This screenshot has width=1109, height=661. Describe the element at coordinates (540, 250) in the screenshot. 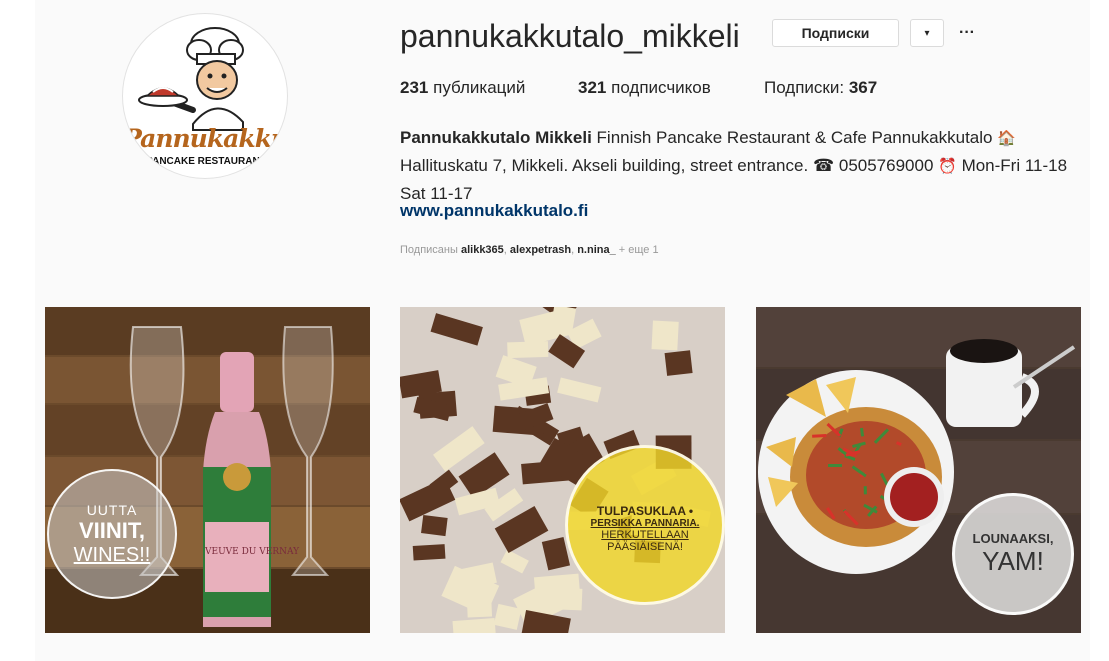

I see `follower-link: alexpetrash` at that location.